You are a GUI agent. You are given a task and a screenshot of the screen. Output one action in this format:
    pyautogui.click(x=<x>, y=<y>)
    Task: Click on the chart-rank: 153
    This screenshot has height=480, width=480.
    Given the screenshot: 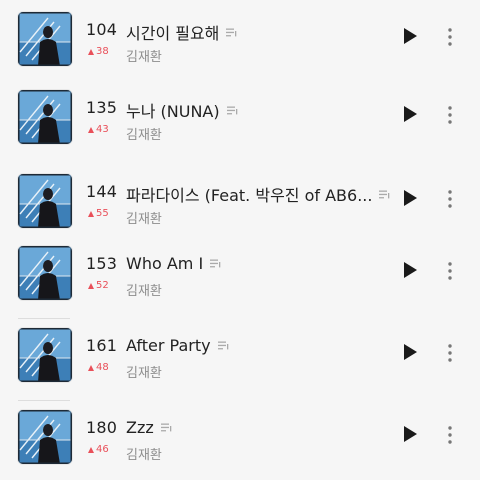 What is the action you would take?
    pyautogui.click(x=102, y=263)
    